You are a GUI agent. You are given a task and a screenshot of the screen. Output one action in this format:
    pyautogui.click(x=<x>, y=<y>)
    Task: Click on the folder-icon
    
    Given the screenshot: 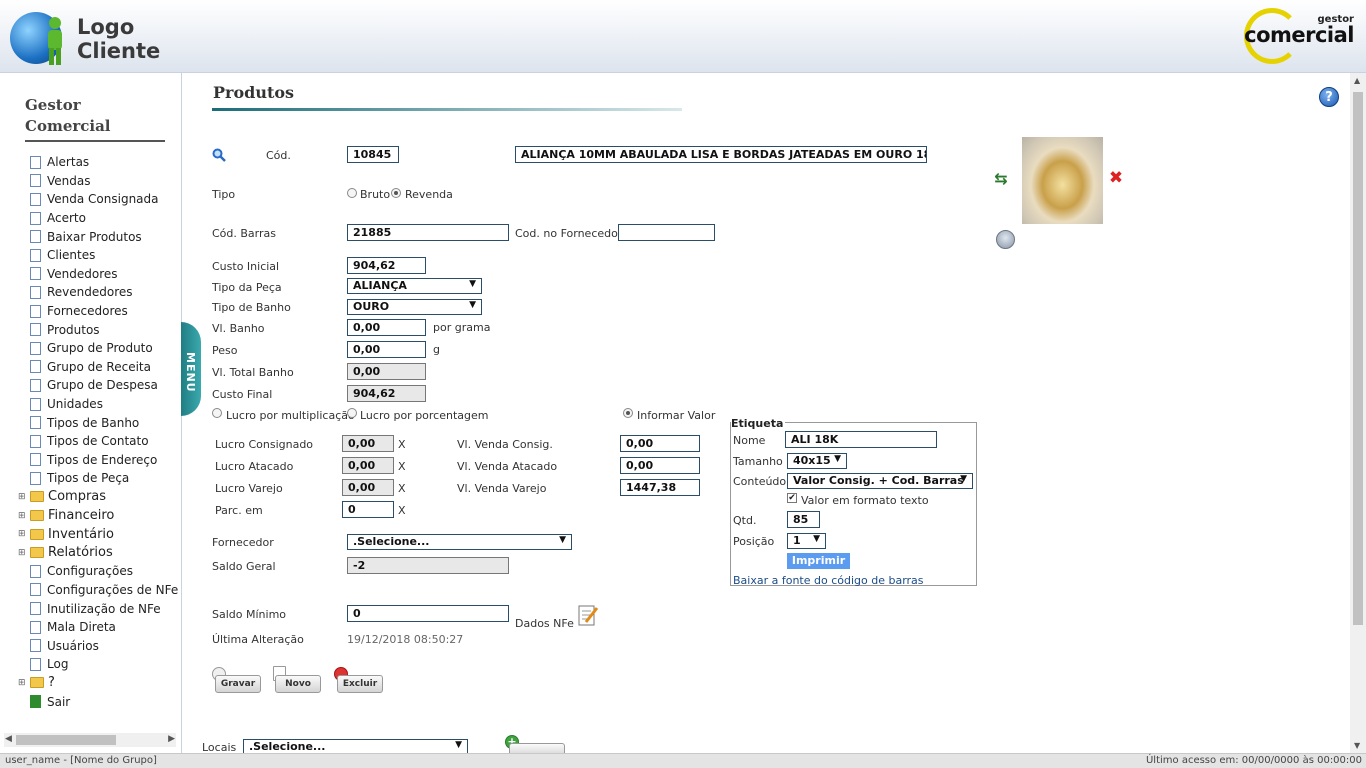 What is the action you would take?
    pyautogui.click(x=37, y=553)
    